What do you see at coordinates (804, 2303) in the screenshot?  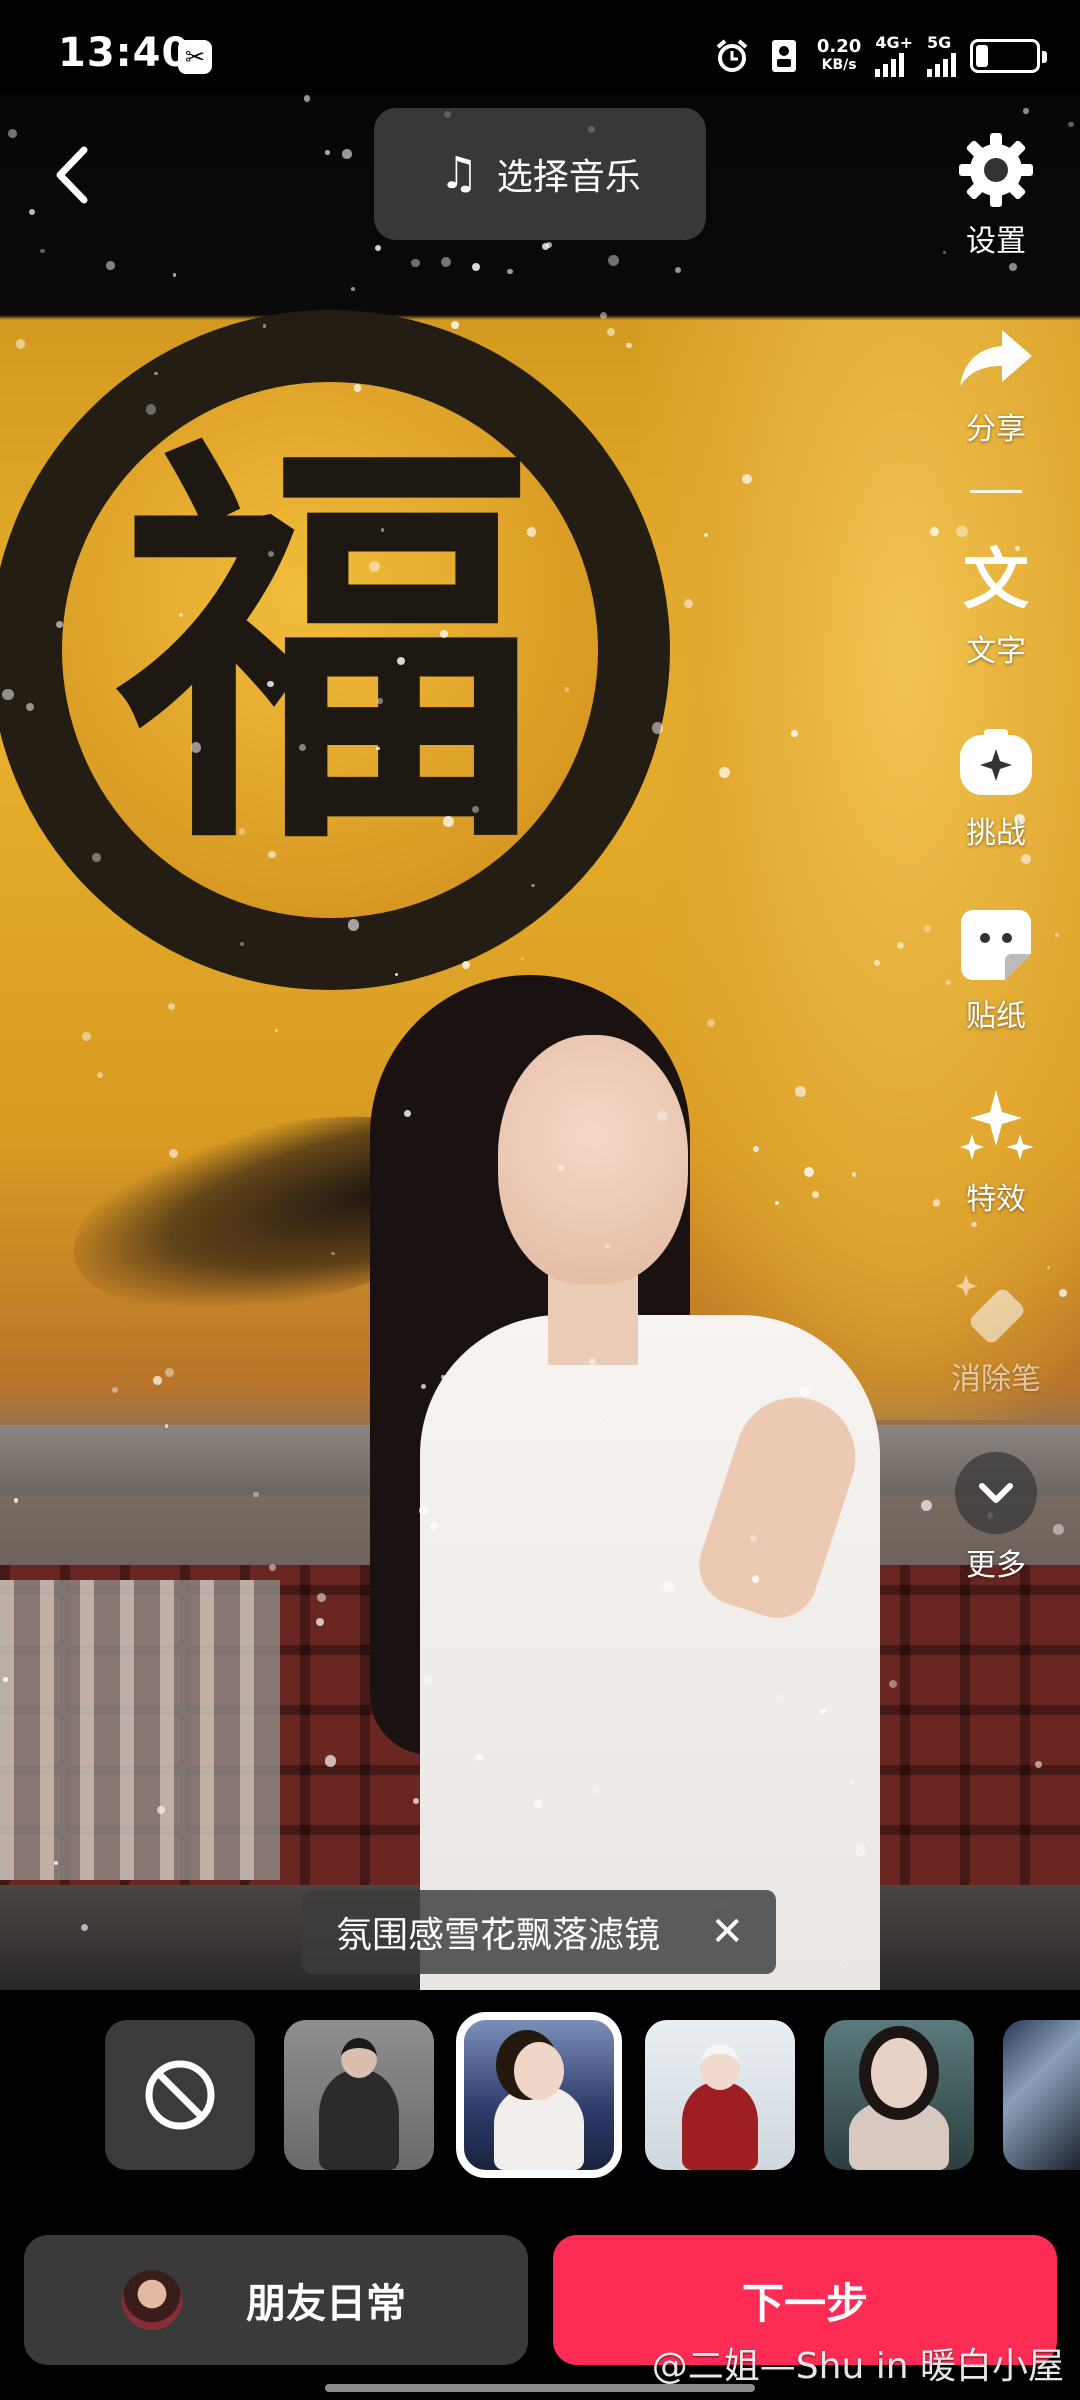 I see `next-step-label: 下一步` at bounding box center [804, 2303].